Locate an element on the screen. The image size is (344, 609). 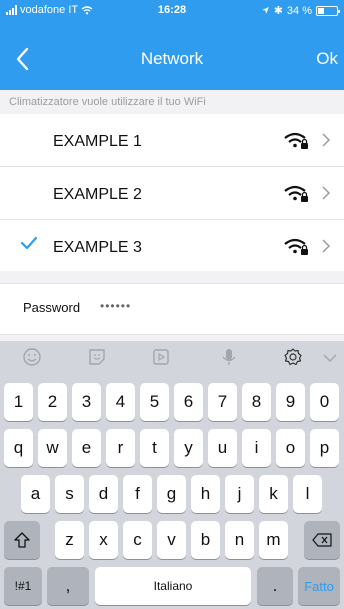
network-name: EXAMPLE 3 is located at coordinates (97, 247).